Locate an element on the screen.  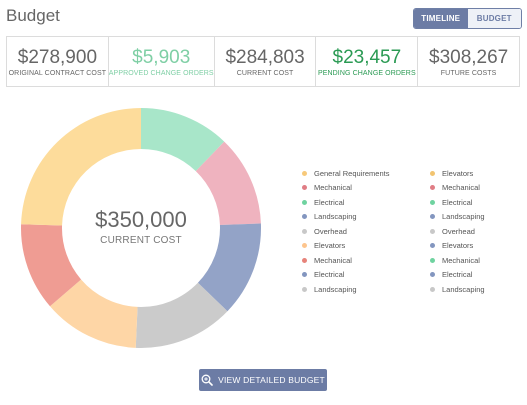
stat-value: $5,903 is located at coordinates (161, 57).